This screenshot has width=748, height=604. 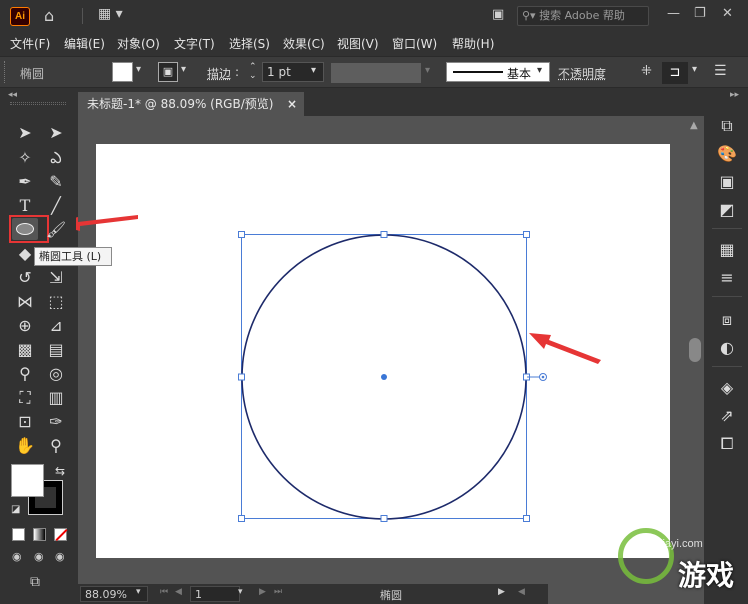 What do you see at coordinates (278, 592) in the screenshot?
I see `last-artboard-icon: ⏭` at bounding box center [278, 592].